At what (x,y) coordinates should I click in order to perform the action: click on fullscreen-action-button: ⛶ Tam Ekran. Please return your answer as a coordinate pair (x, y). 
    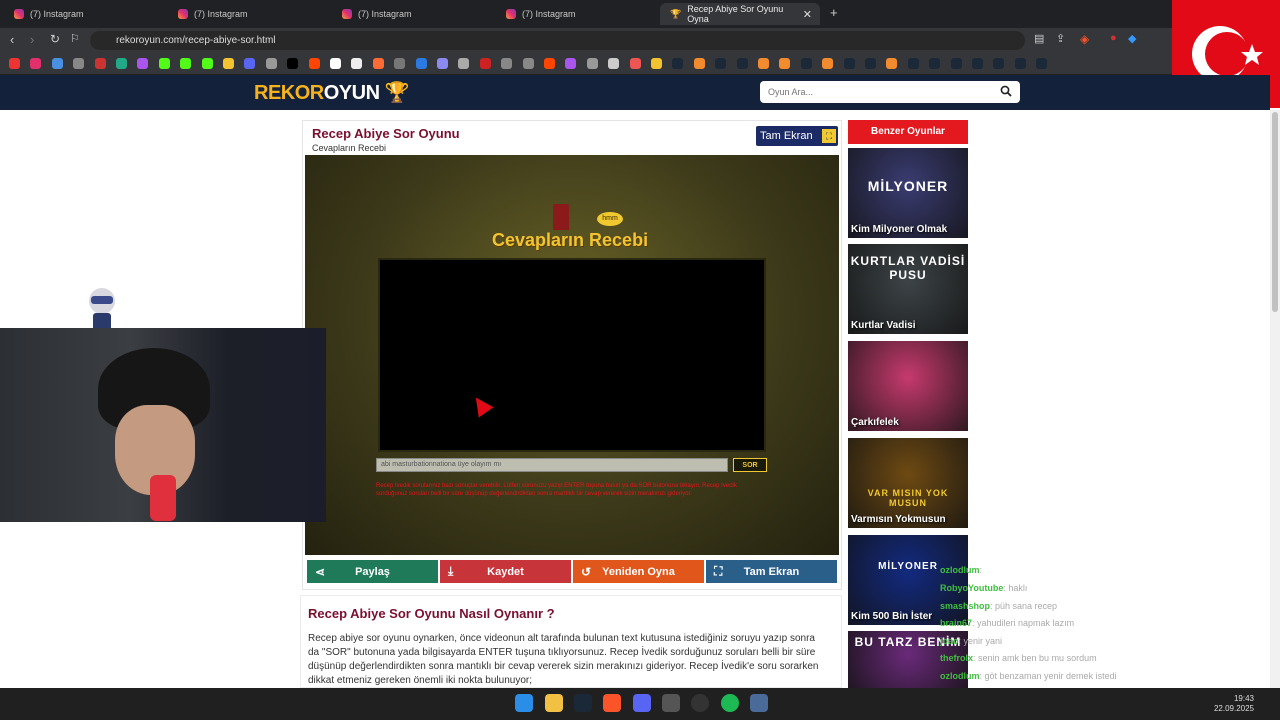
    Looking at the image, I should click on (771, 571).